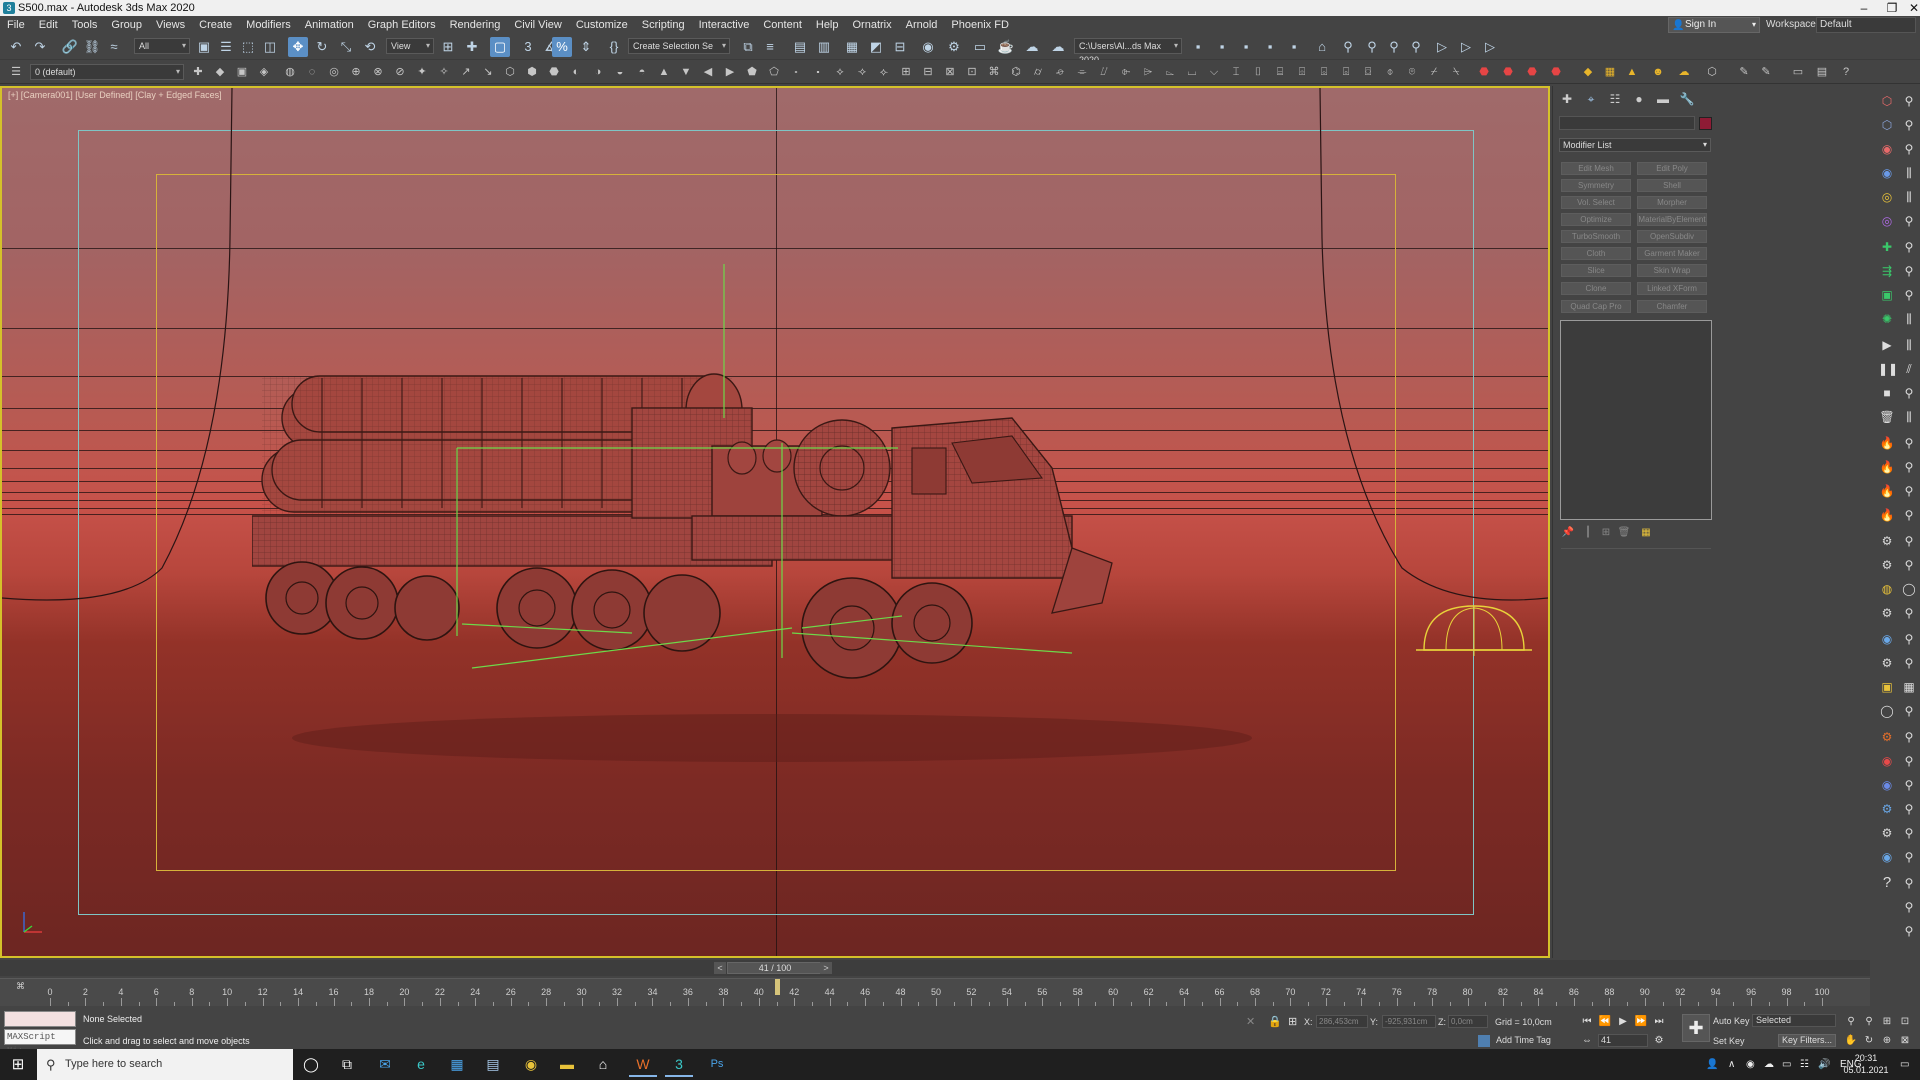 Image resolution: width=1920 pixels, height=1080 pixels. I want to click on modeling-icon-42: ⌴, so click(1192, 72).